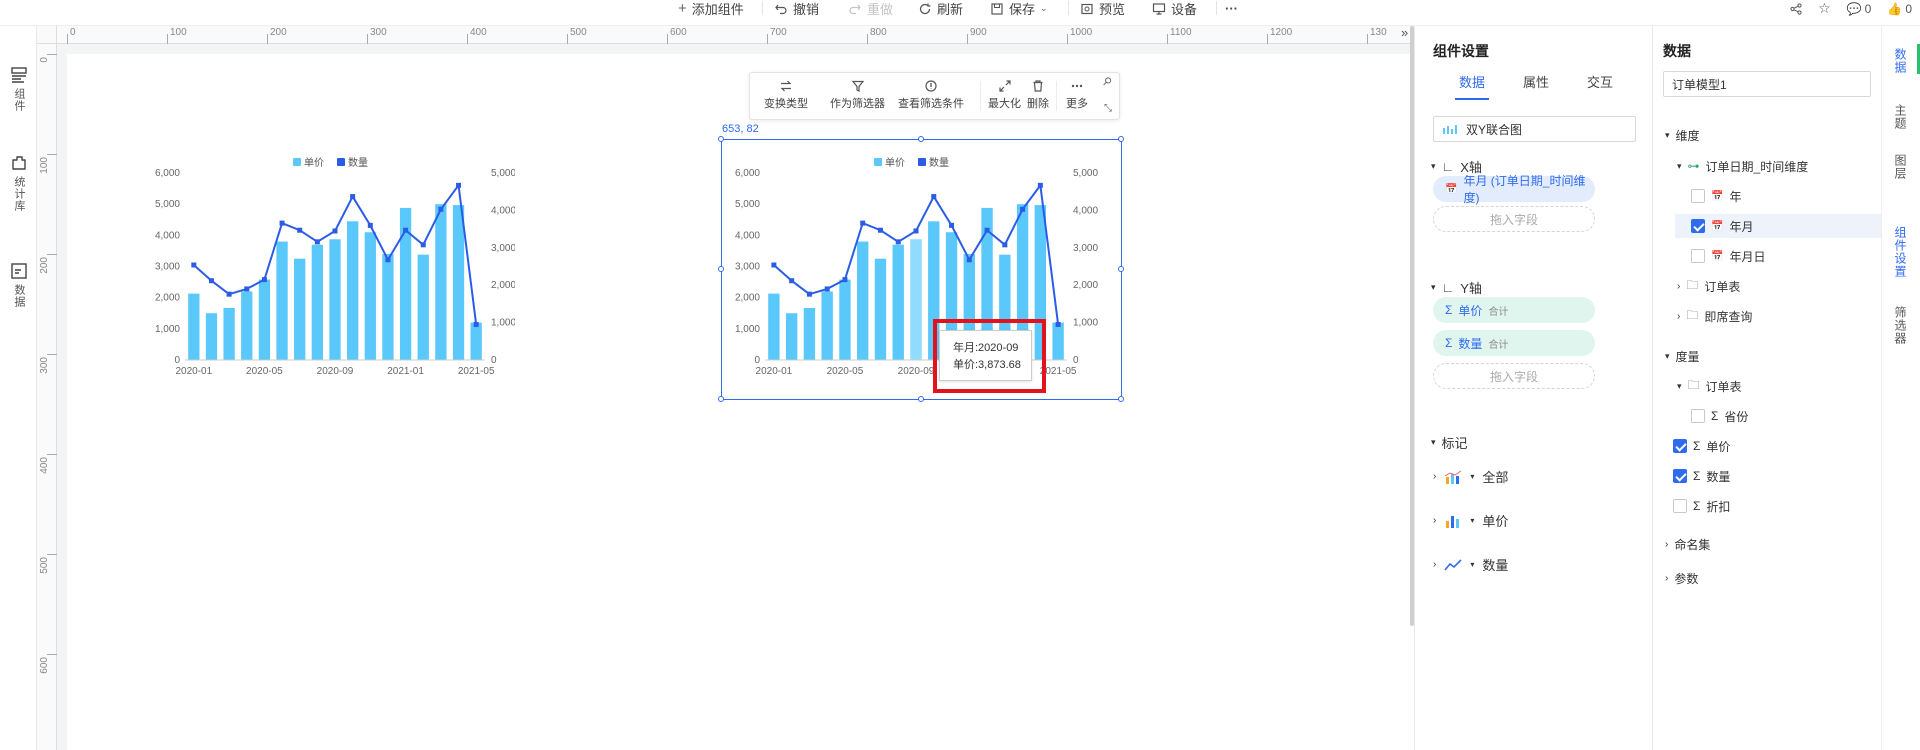 This screenshot has width=1920, height=750. Describe the element at coordinates (1778, 226) in the screenshot. I see `time-item-year-month: 📅 年月` at that location.